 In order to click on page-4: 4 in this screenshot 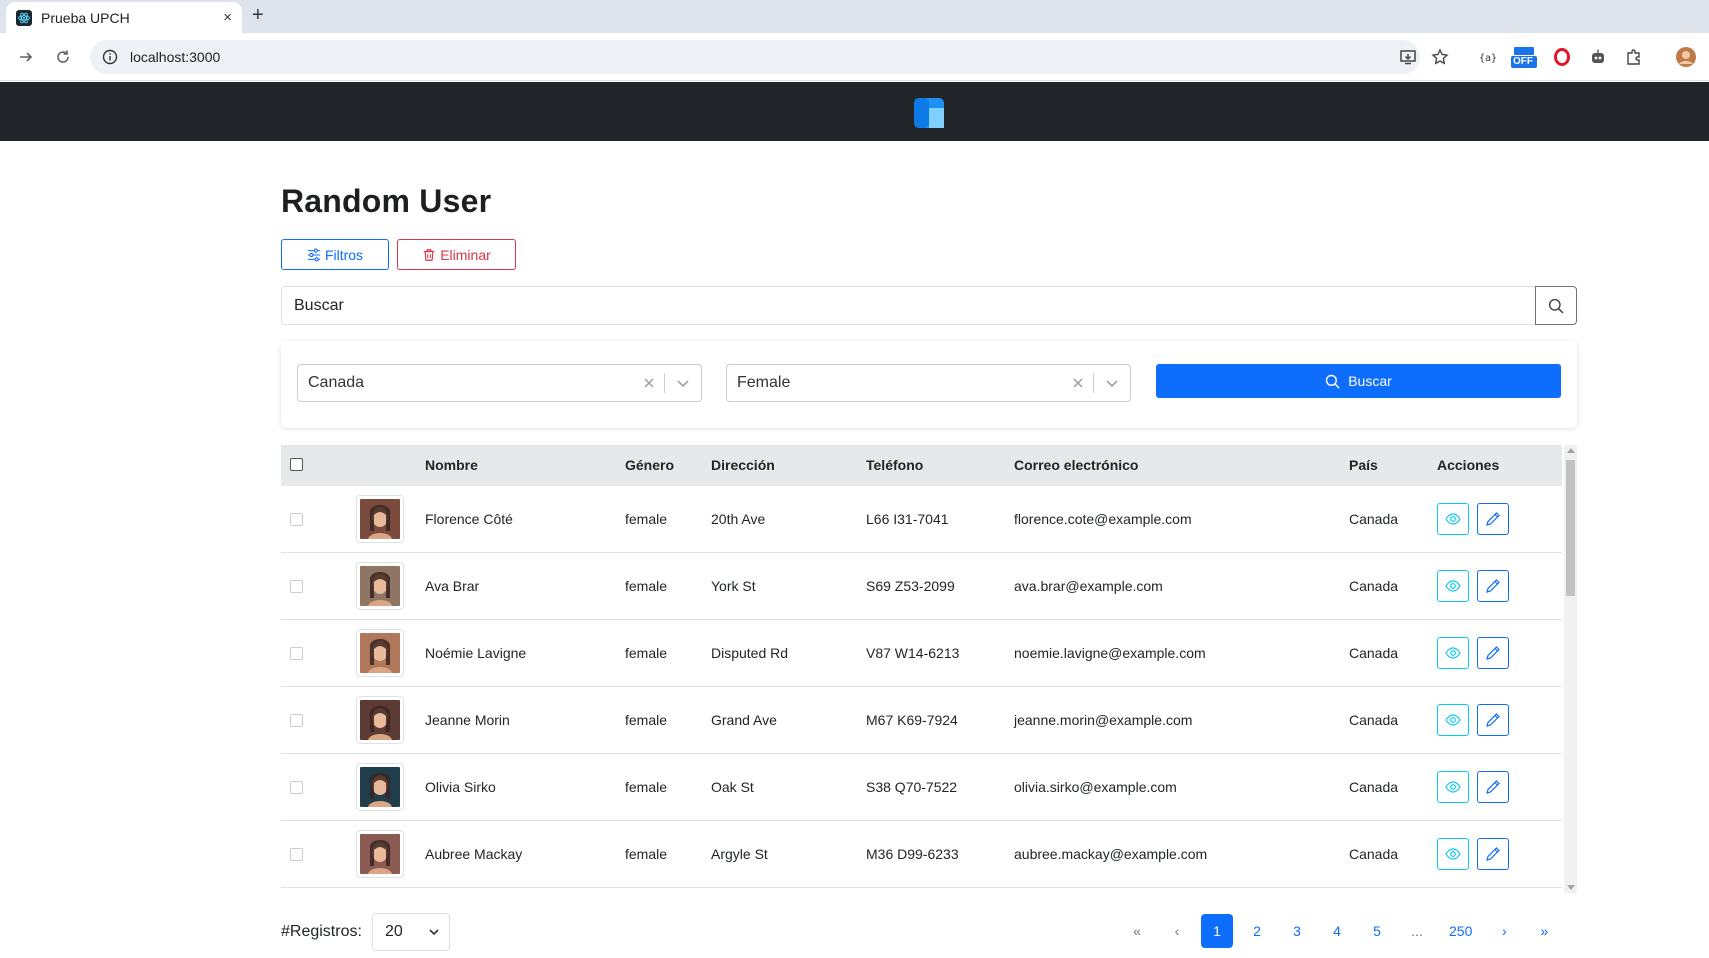, I will do `click(1337, 931)`.